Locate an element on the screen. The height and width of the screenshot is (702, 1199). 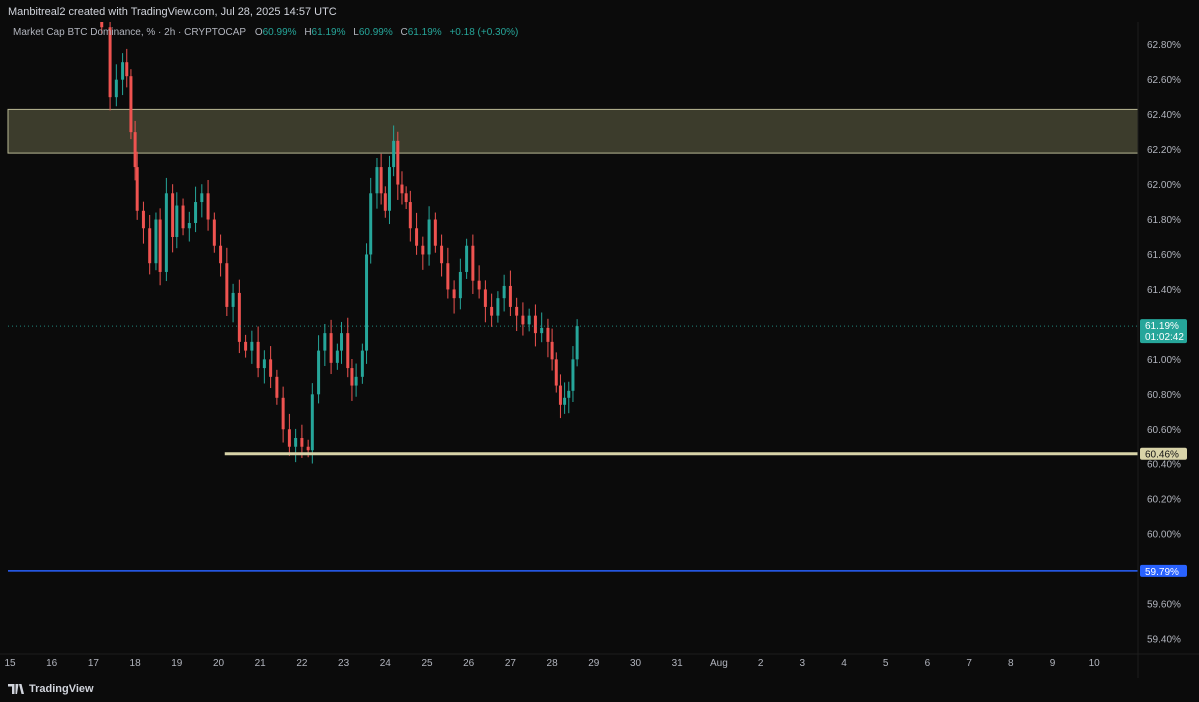
x-tick-label: 18 is located at coordinates (136, 663).